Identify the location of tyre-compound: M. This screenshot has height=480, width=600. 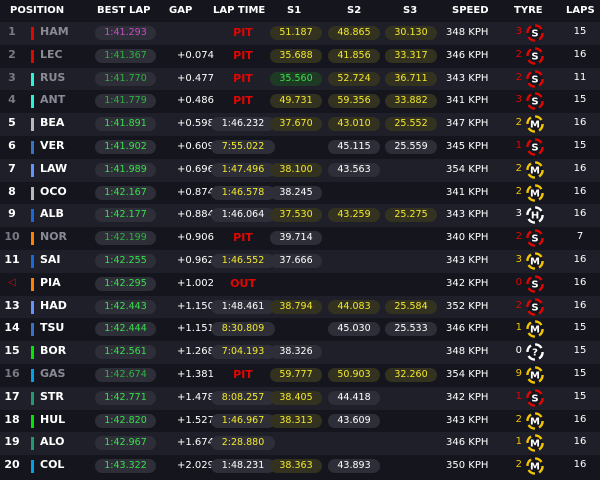
(535, 444).